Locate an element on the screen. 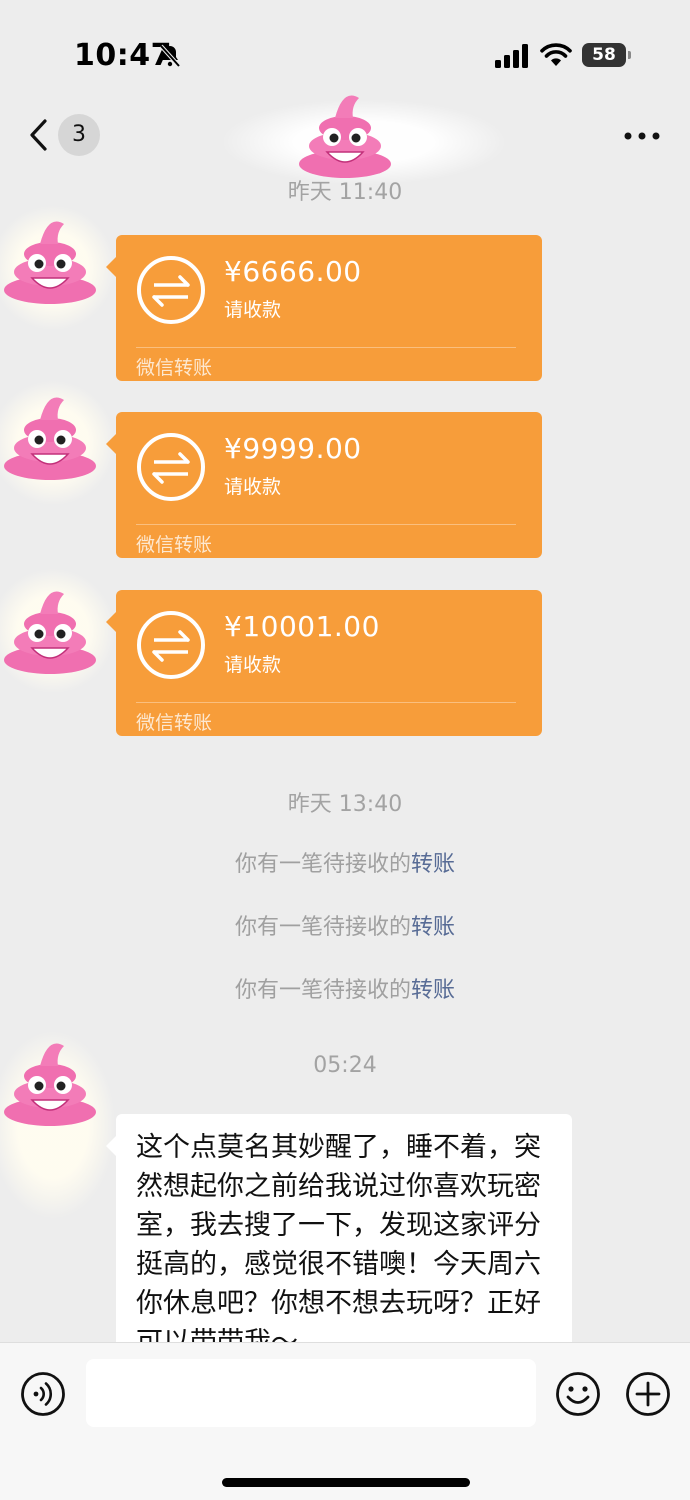 The width and height of the screenshot is (690, 1500). bell-muted-icon is located at coordinates (170, 56).